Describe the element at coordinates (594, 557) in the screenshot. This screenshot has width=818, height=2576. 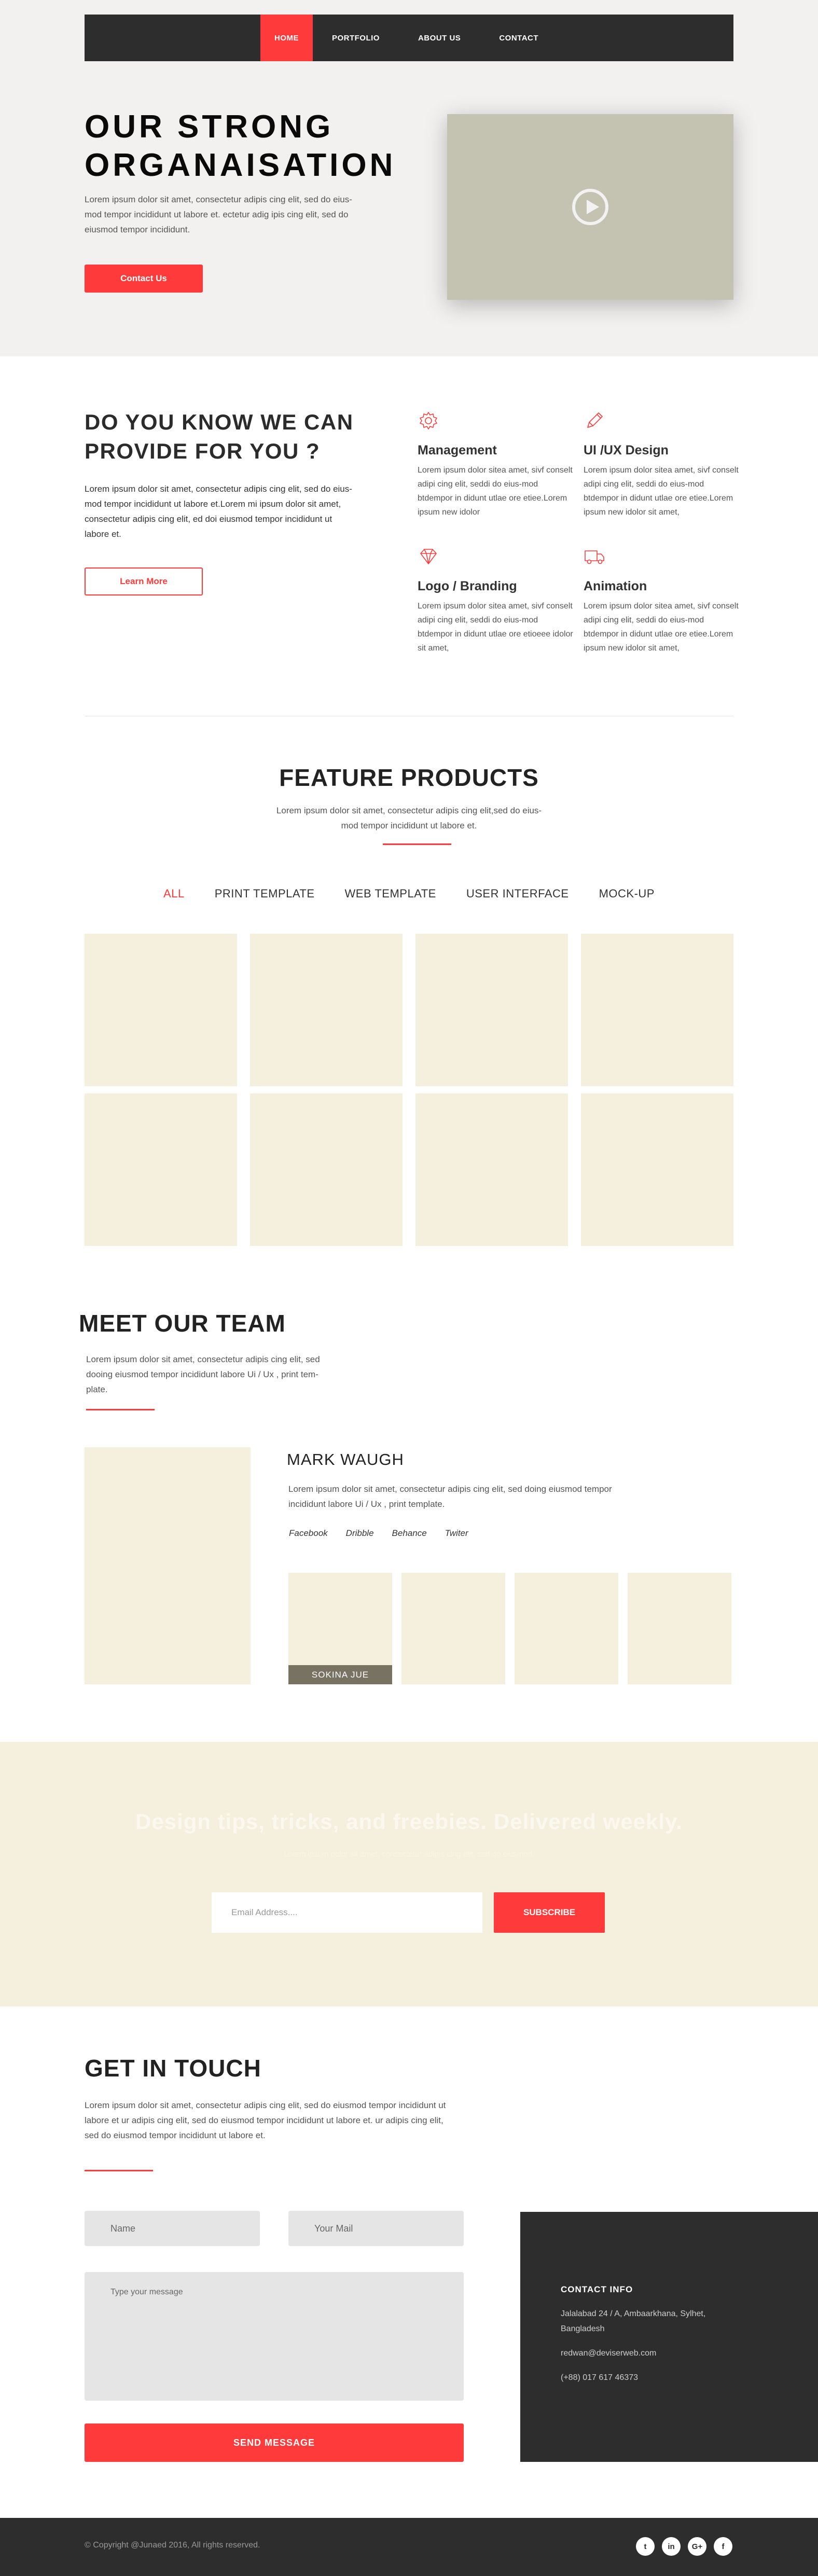
I see `truck-icon` at that location.